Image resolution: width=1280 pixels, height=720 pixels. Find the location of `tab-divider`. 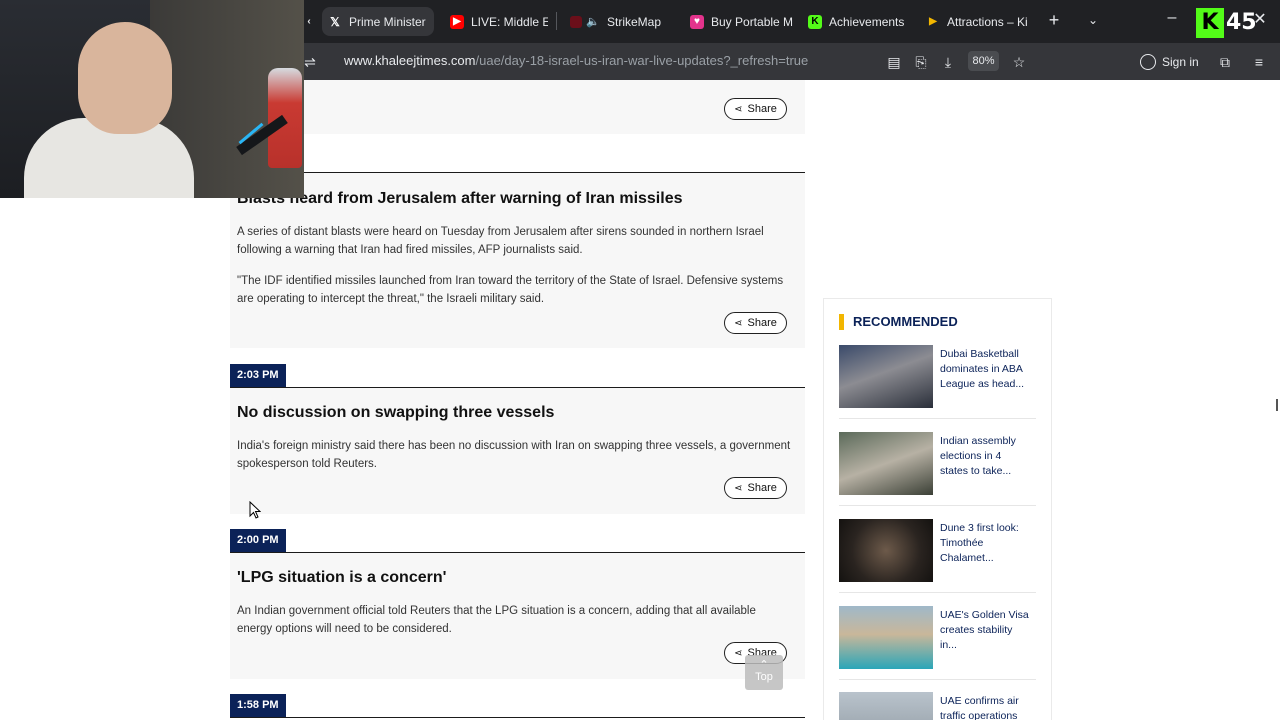

tab-divider is located at coordinates (556, 21).